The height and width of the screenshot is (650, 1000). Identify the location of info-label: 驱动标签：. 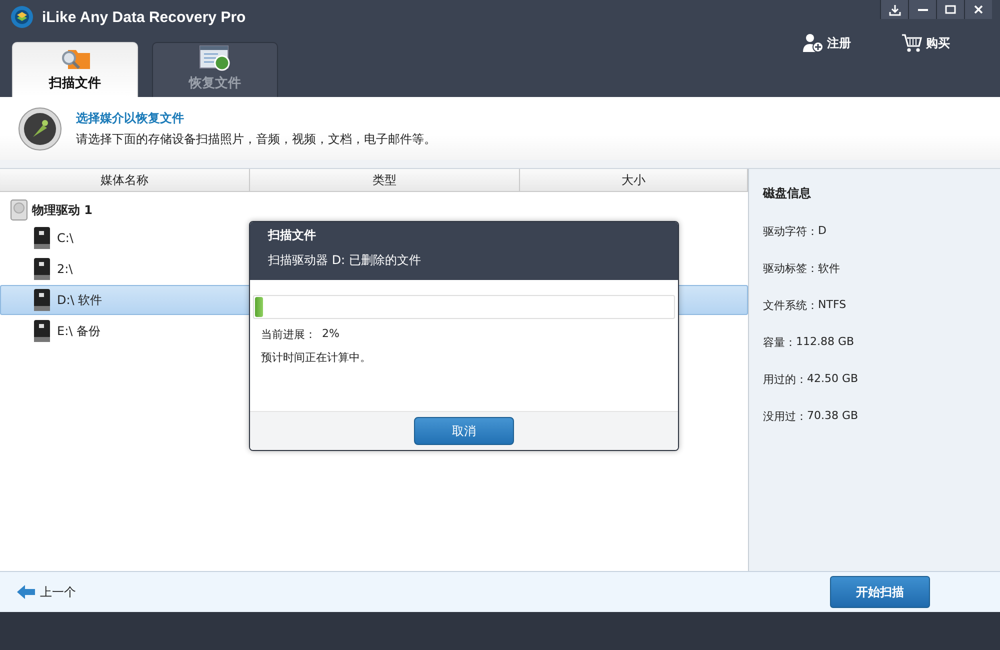
(790, 268).